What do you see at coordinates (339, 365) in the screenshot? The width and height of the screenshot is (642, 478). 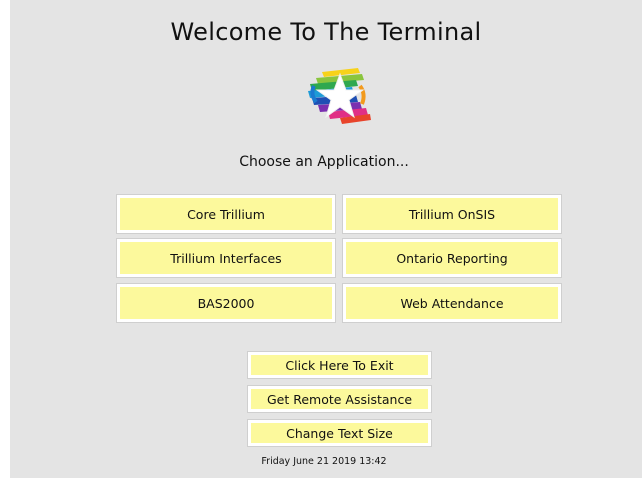 I see `exit-button: Click Here To Exit` at bounding box center [339, 365].